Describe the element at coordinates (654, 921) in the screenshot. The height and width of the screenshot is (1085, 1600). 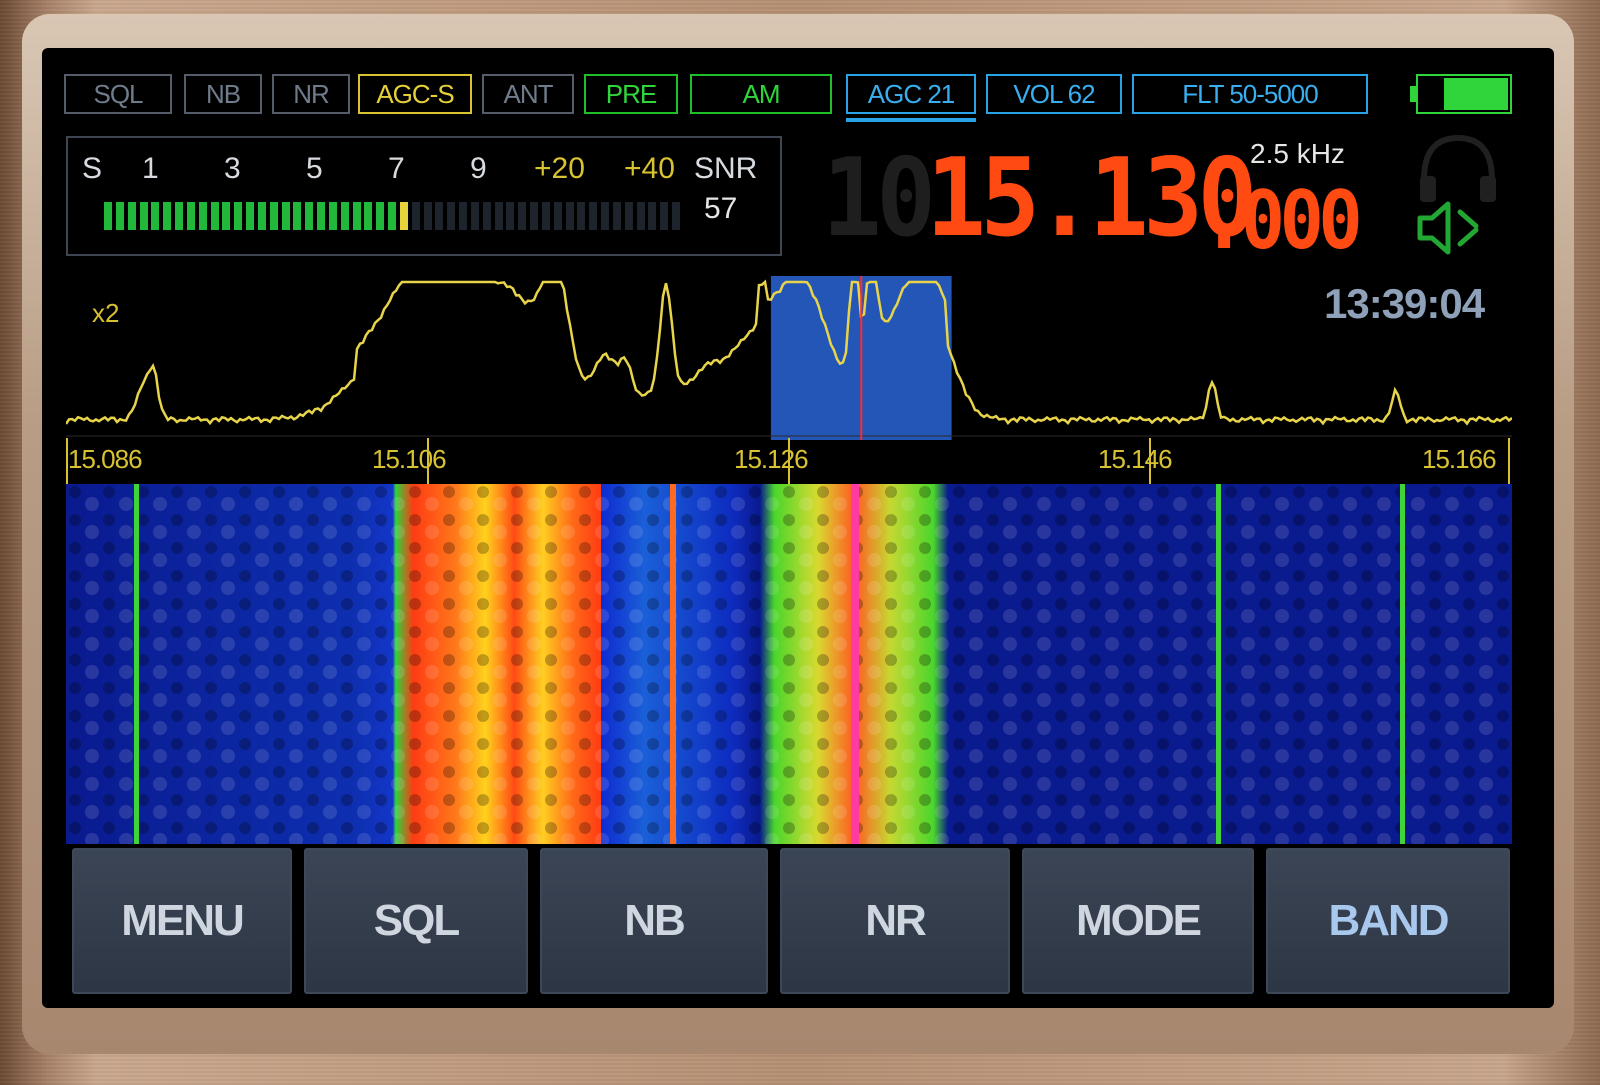
I see `nb-button: NB` at that location.